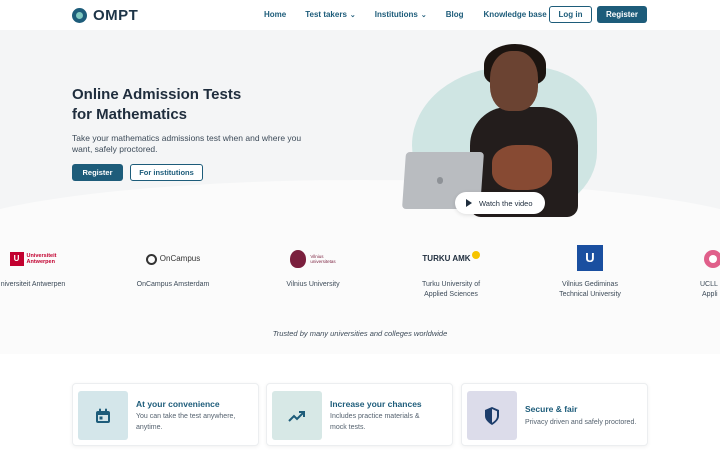 This screenshot has width=720, height=450. I want to click on turku-logo: TURKU AMK, so click(451, 259).